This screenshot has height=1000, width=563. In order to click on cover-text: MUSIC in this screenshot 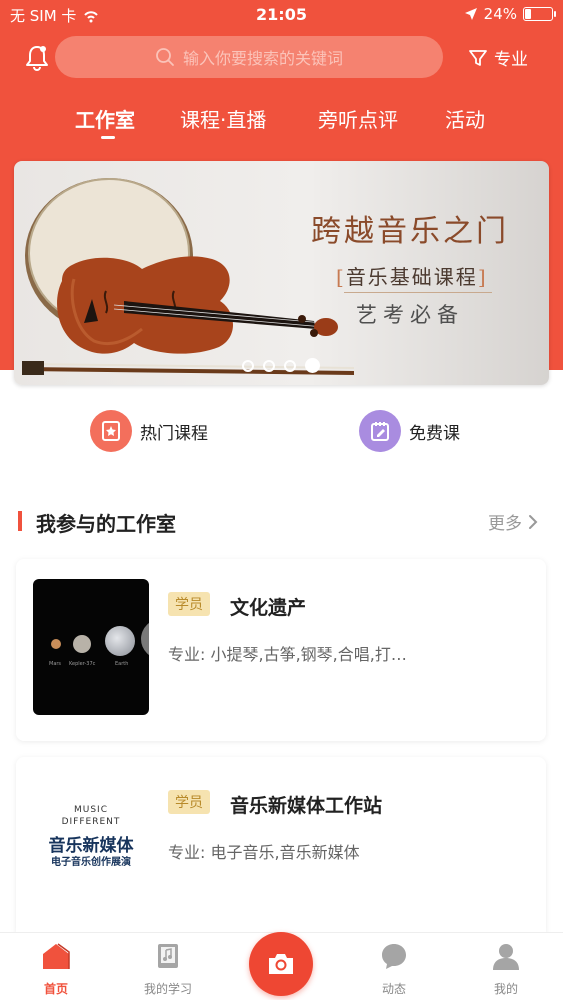, I will do `click(90, 810)`.